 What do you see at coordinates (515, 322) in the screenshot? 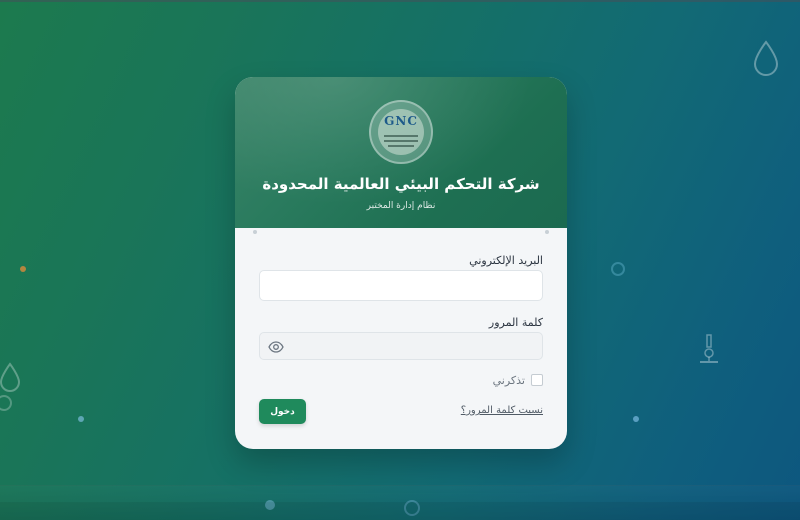
I see `password-label: كلمة المرور` at bounding box center [515, 322].